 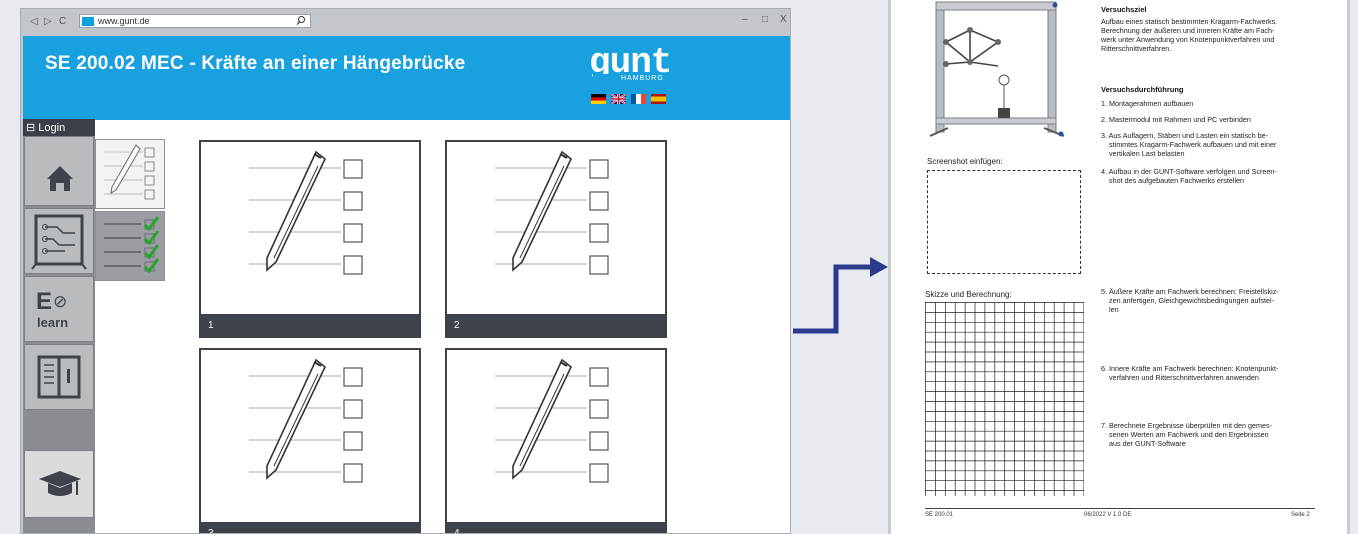 I want to click on home-icon, so click(x=60, y=178).